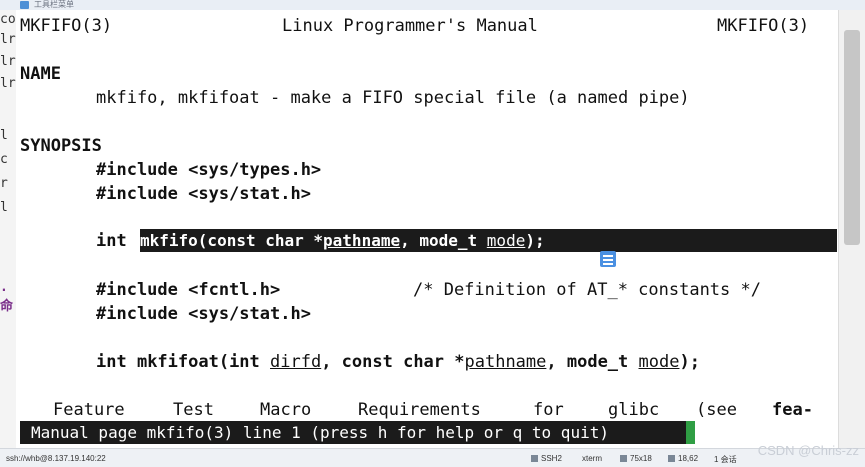 The image size is (865, 467). Describe the element at coordinates (808, 450) in the screenshot. I see `watermark: CSDN @Chris-zz` at that location.